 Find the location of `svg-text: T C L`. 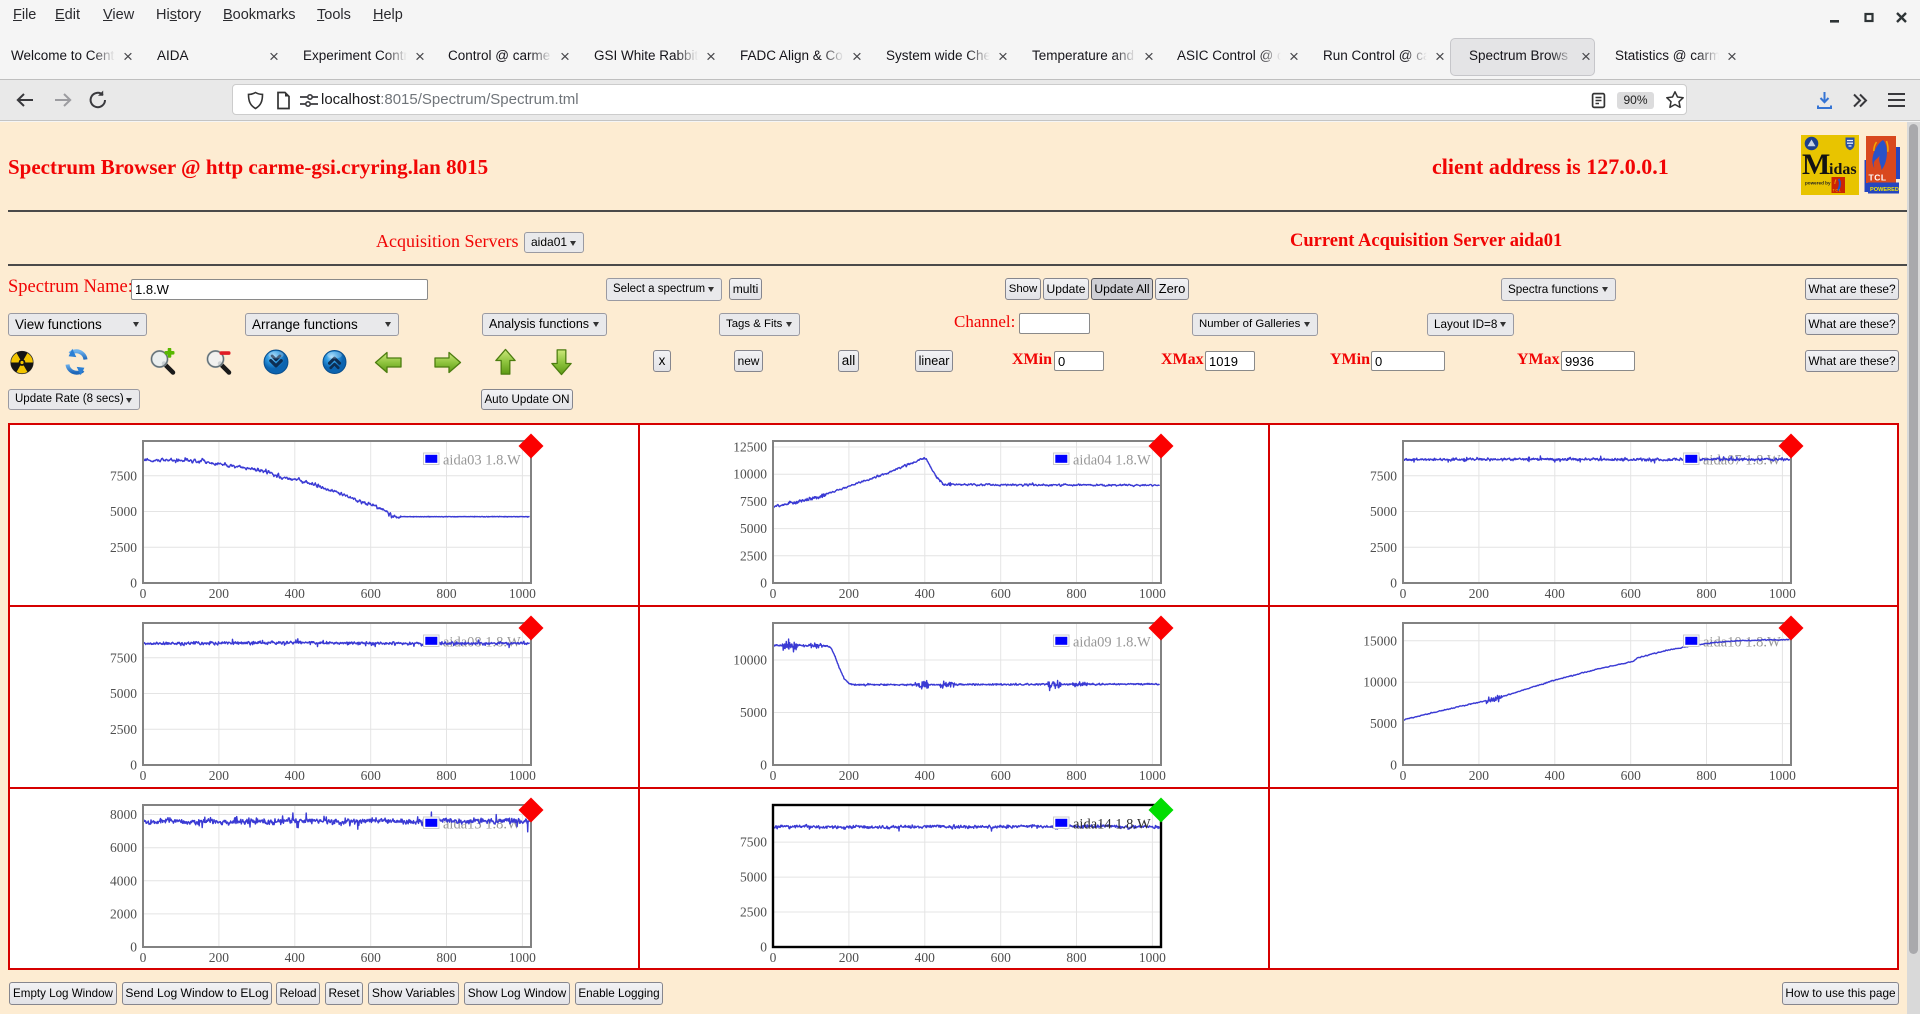

svg-text: T C L is located at coordinates (1837, 191).